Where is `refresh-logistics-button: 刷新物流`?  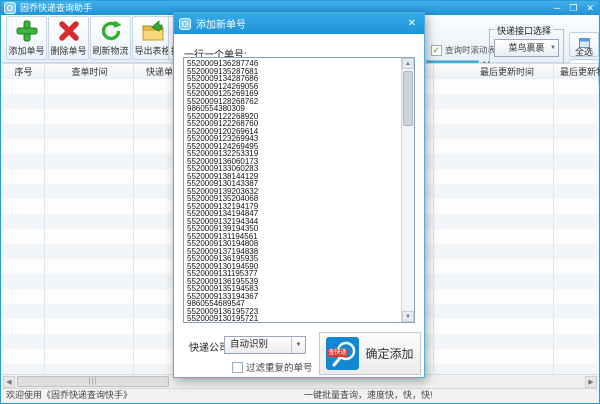
refresh-logistics-button: 刷新物流 is located at coordinates (110, 38).